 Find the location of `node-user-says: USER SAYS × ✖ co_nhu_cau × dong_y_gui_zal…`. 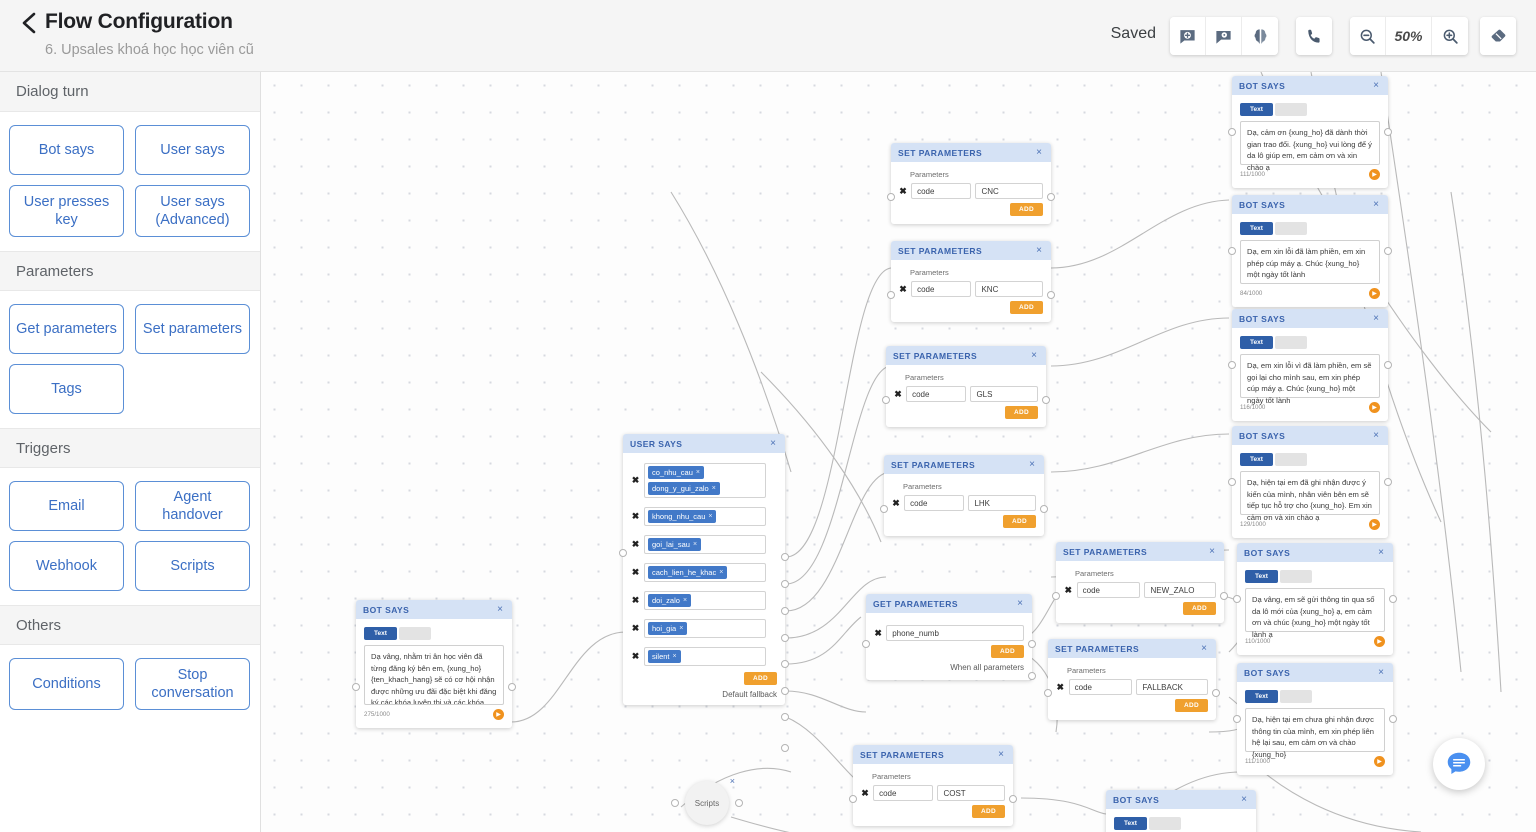

node-user-says: USER SAYS × ✖ co_nhu_cau × dong_y_gui_zal… is located at coordinates (704, 593).